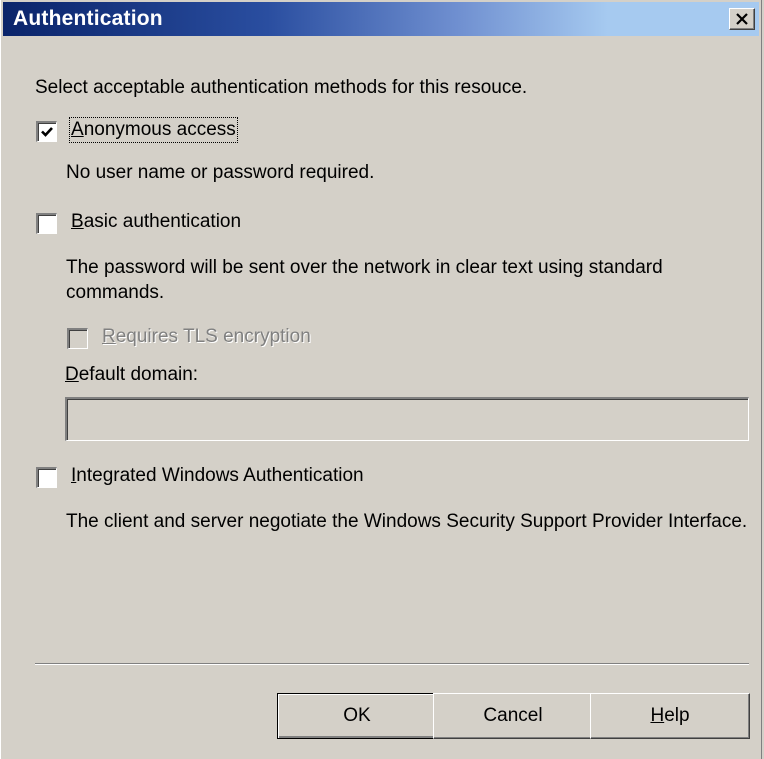 The image size is (764, 759). I want to click on requires-tls-label: Requires TLS encryption, so click(206, 336).